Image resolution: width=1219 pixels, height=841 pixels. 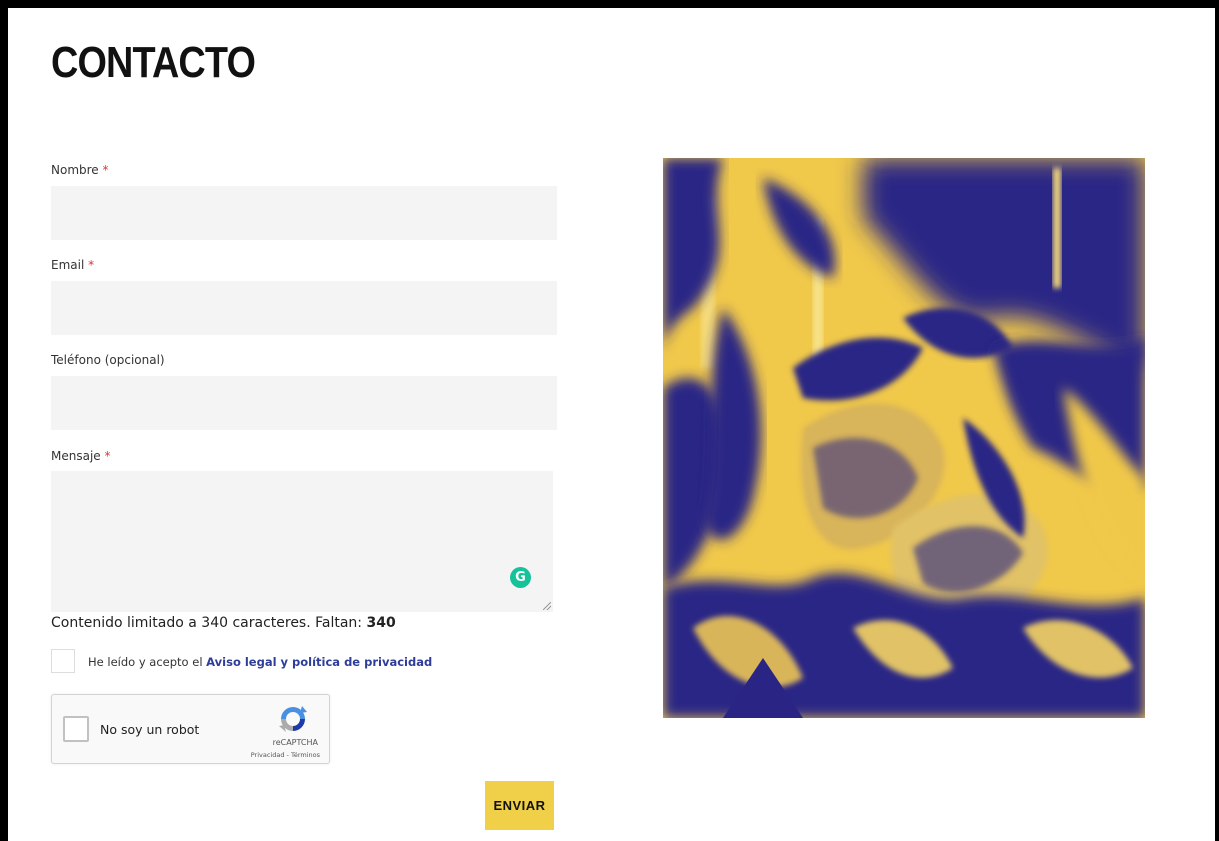 I want to click on page-title: CONTACTO, so click(x=153, y=62).